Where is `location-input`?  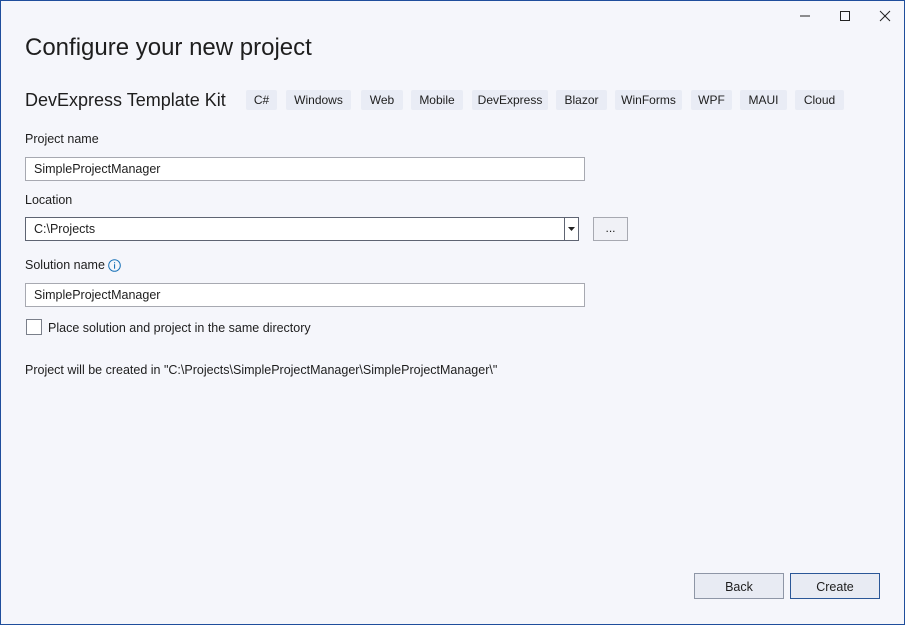
location-input is located at coordinates (302, 229).